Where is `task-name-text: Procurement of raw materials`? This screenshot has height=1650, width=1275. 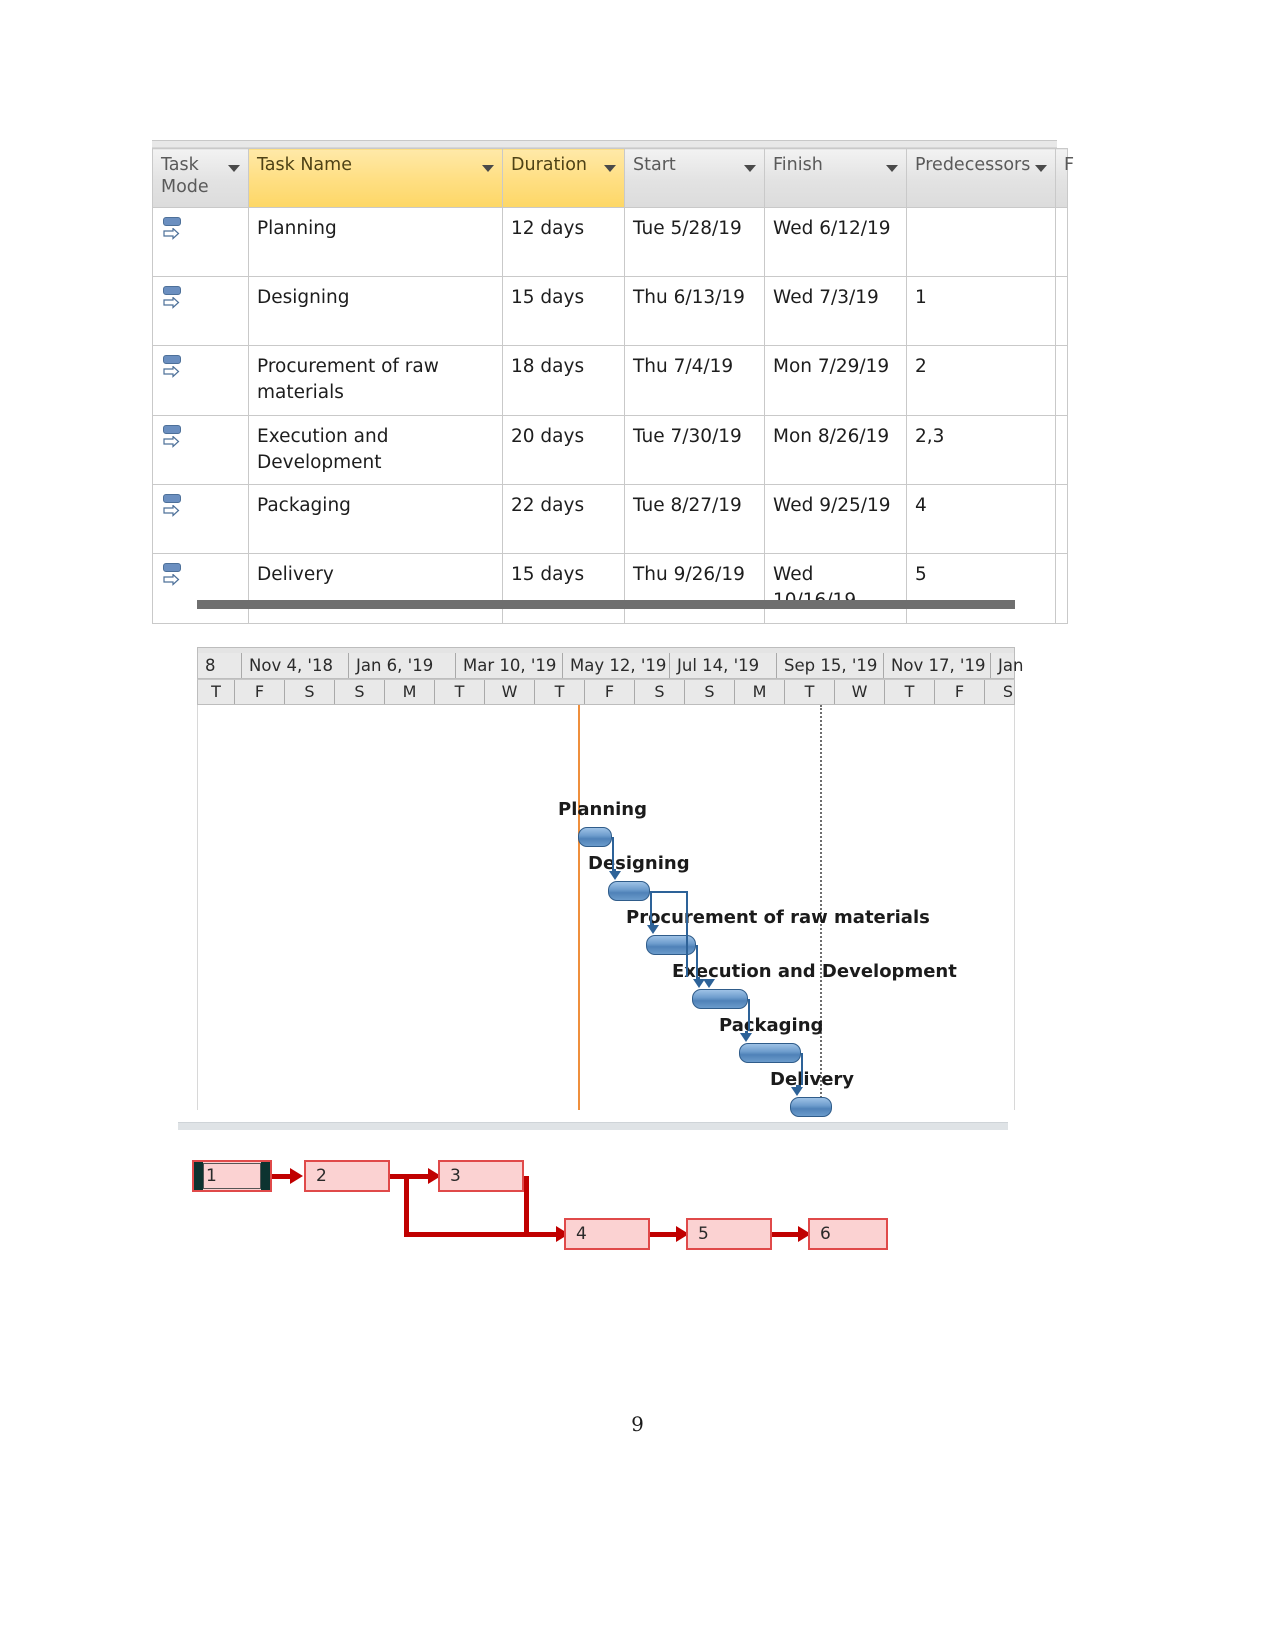 task-name-text: Procurement of raw materials is located at coordinates (348, 380).